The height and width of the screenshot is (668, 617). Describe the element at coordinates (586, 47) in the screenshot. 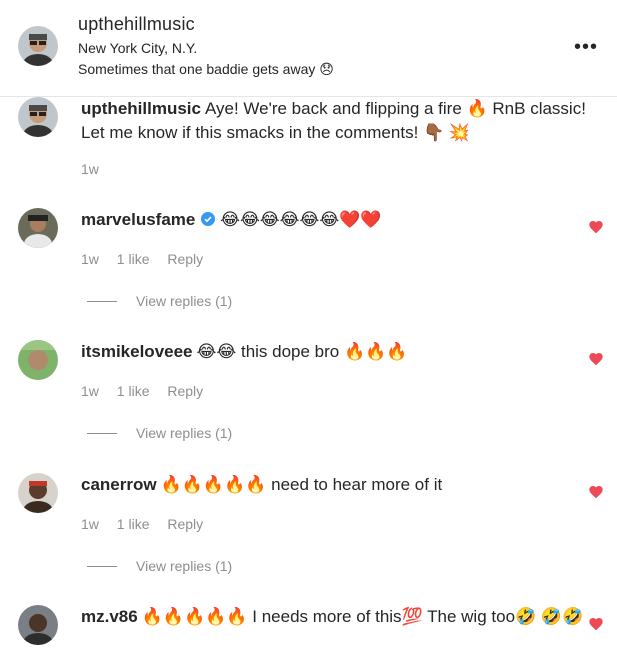

I see `more-options-icon: •••` at that location.